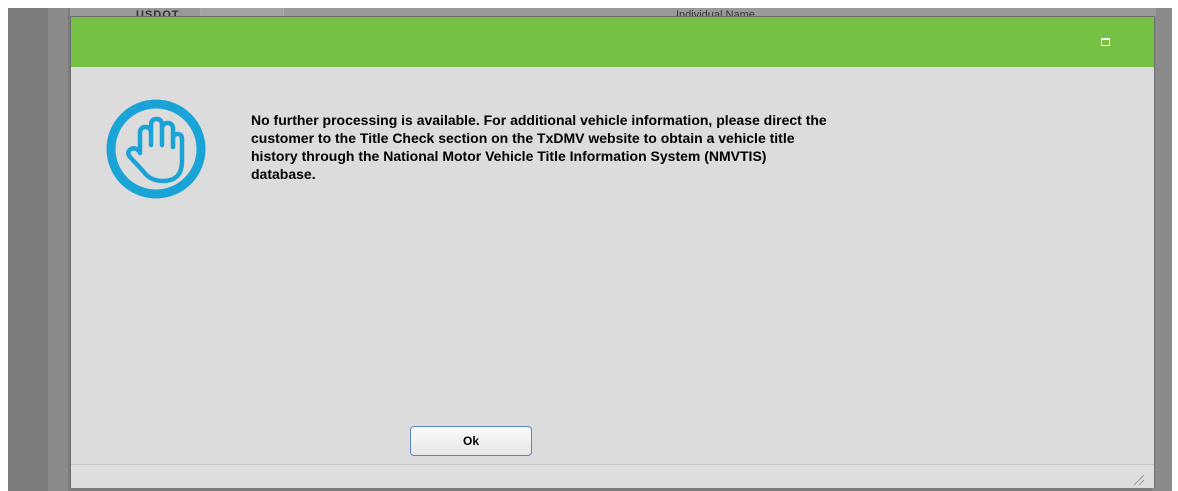  Describe the element at coordinates (1138, 479) in the screenshot. I see `resize-grip-icon` at that location.